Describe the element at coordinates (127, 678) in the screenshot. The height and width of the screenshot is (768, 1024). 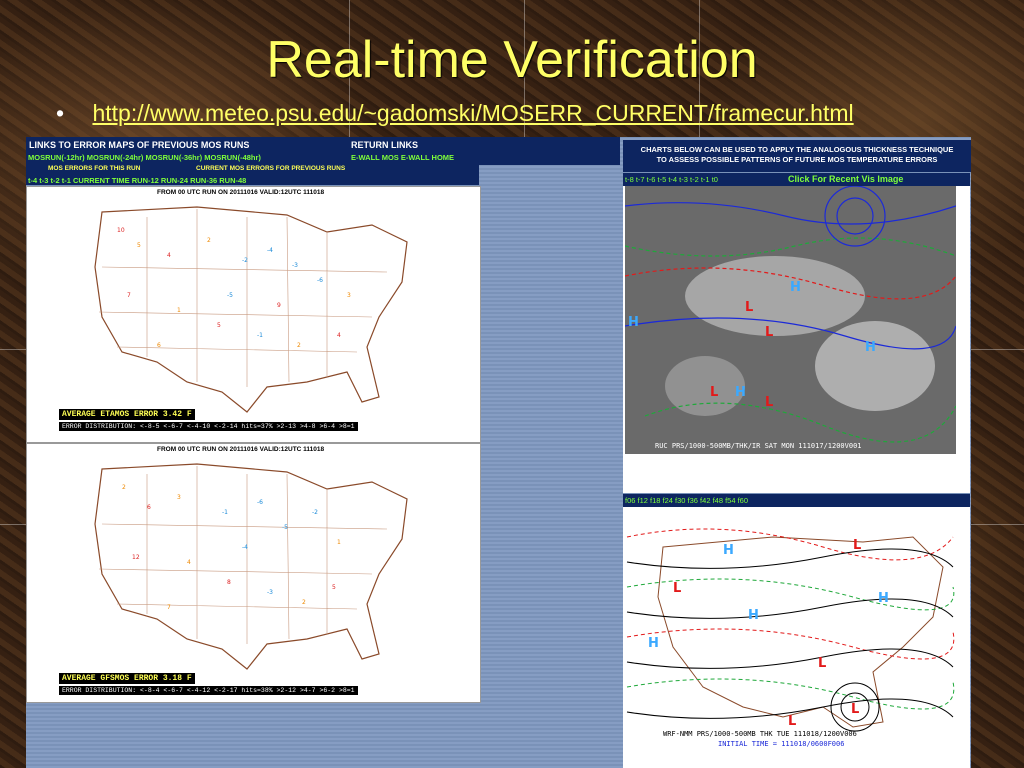
I see `average-error-label: AVERAGE GFSMOS ERROR 3.18 F` at that location.